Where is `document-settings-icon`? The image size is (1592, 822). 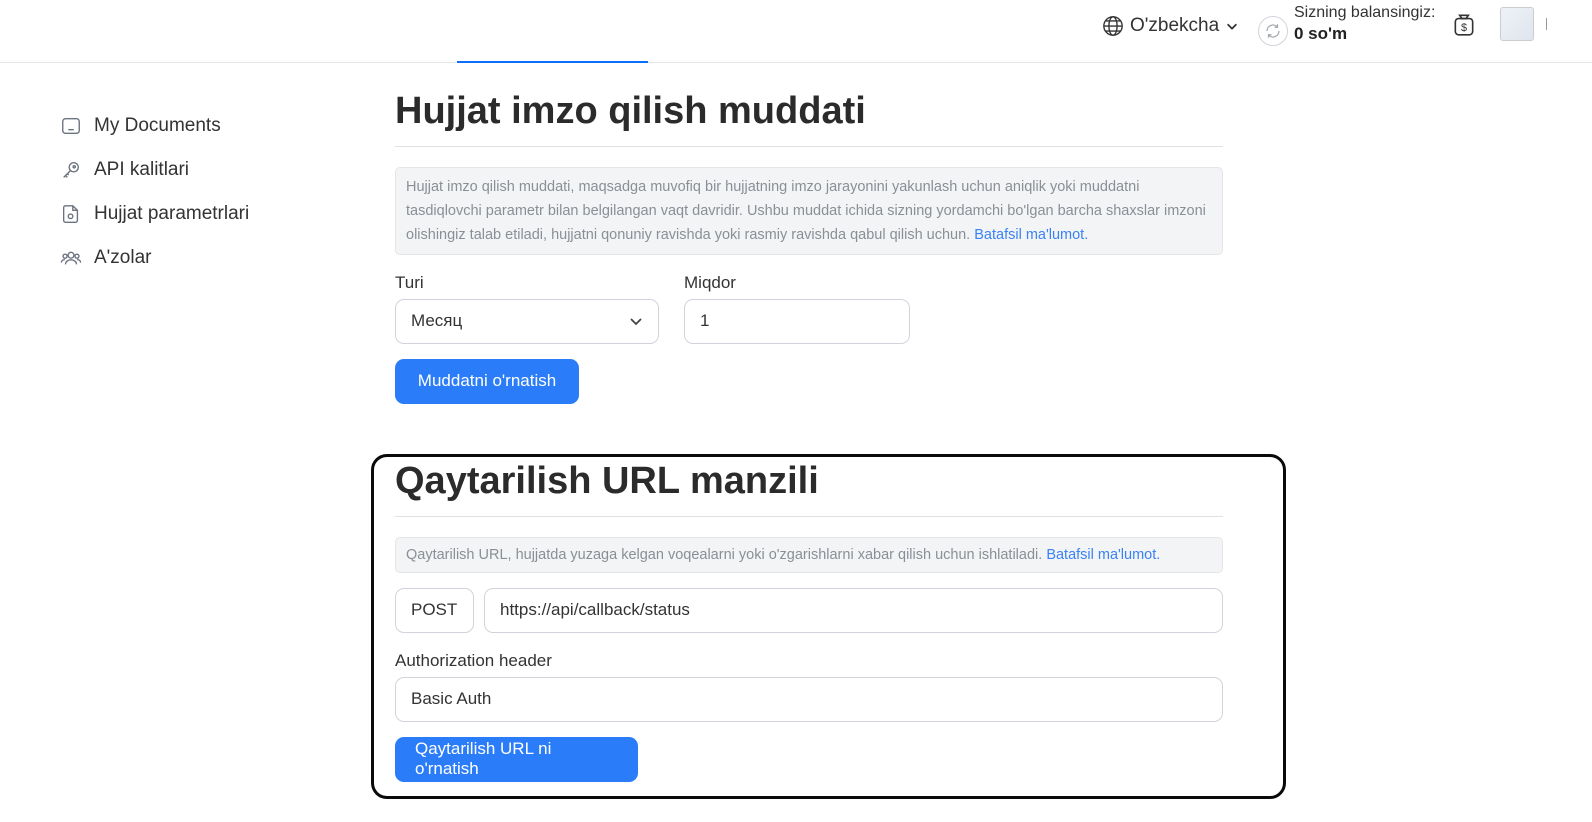 document-settings-icon is located at coordinates (70, 214).